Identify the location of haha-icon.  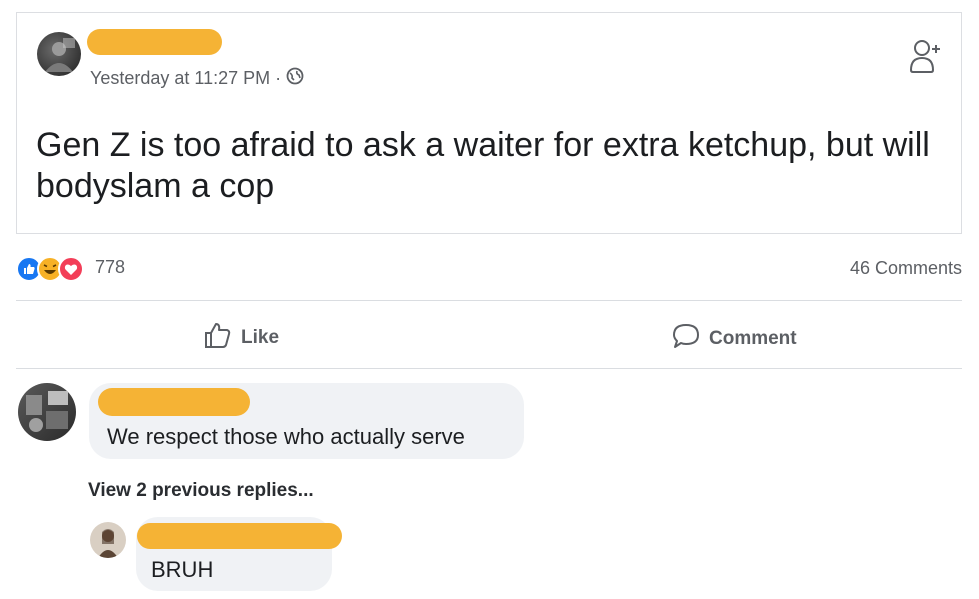
(50, 271).